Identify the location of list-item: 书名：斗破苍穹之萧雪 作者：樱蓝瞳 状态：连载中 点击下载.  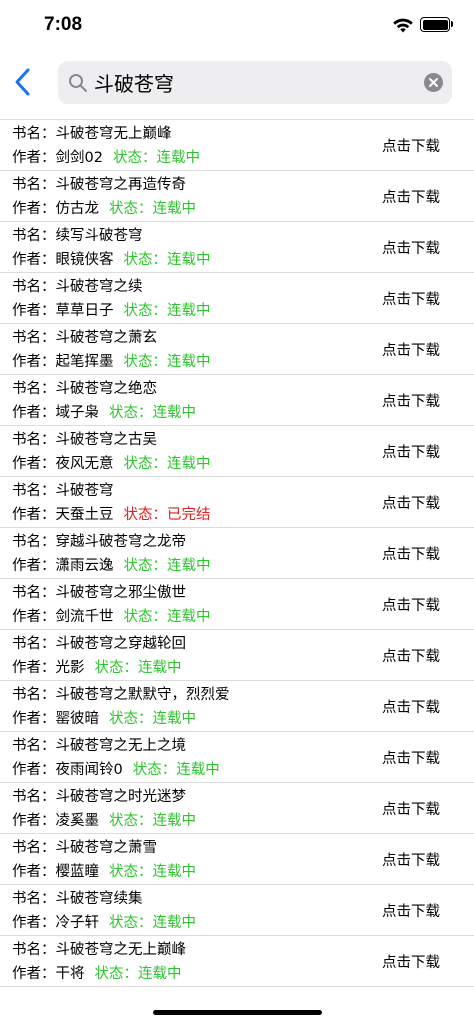
(237, 859).